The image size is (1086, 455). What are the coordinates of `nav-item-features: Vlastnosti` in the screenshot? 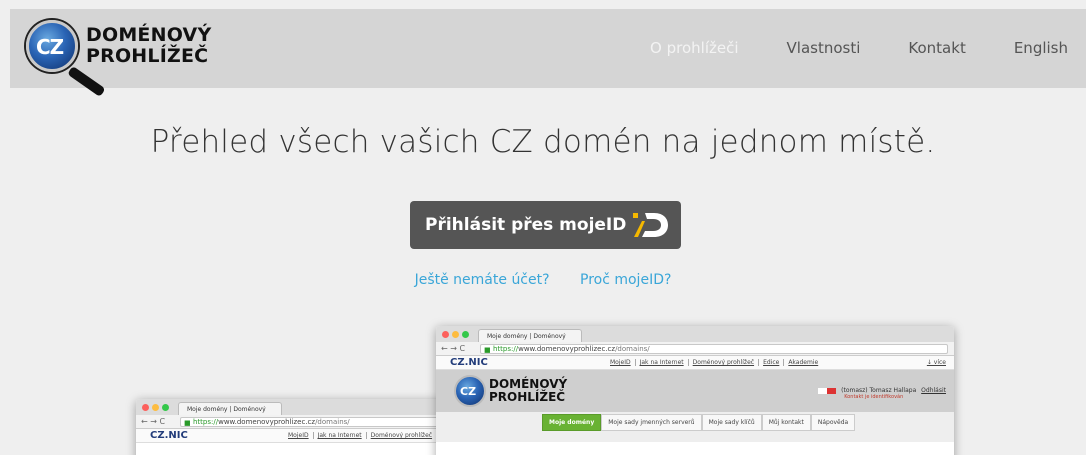 It's located at (824, 48).